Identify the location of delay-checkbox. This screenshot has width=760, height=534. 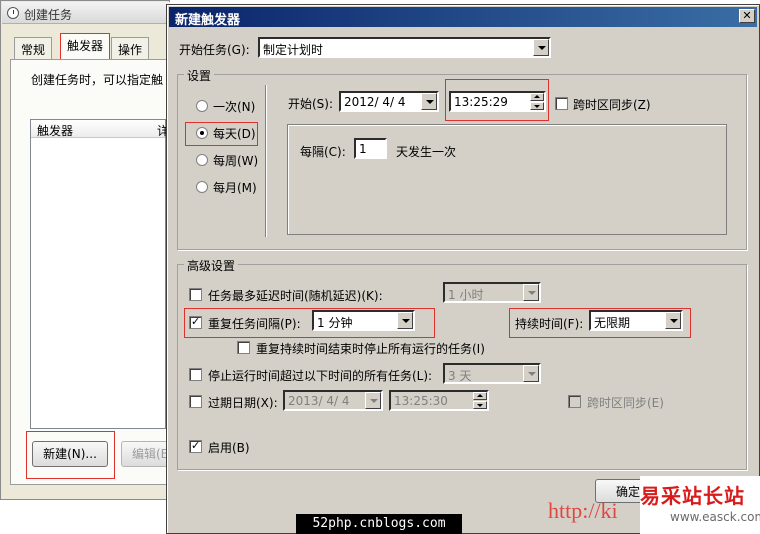
(195, 294).